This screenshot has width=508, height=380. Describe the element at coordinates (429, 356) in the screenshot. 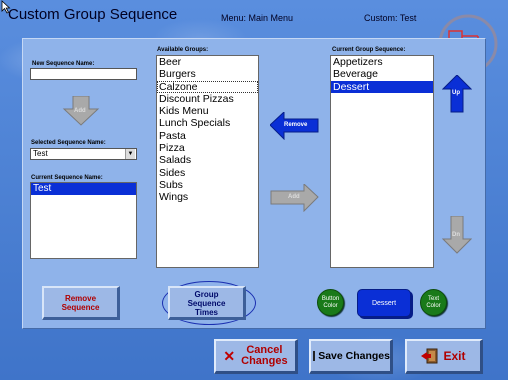

I see `exit-door-icon` at that location.